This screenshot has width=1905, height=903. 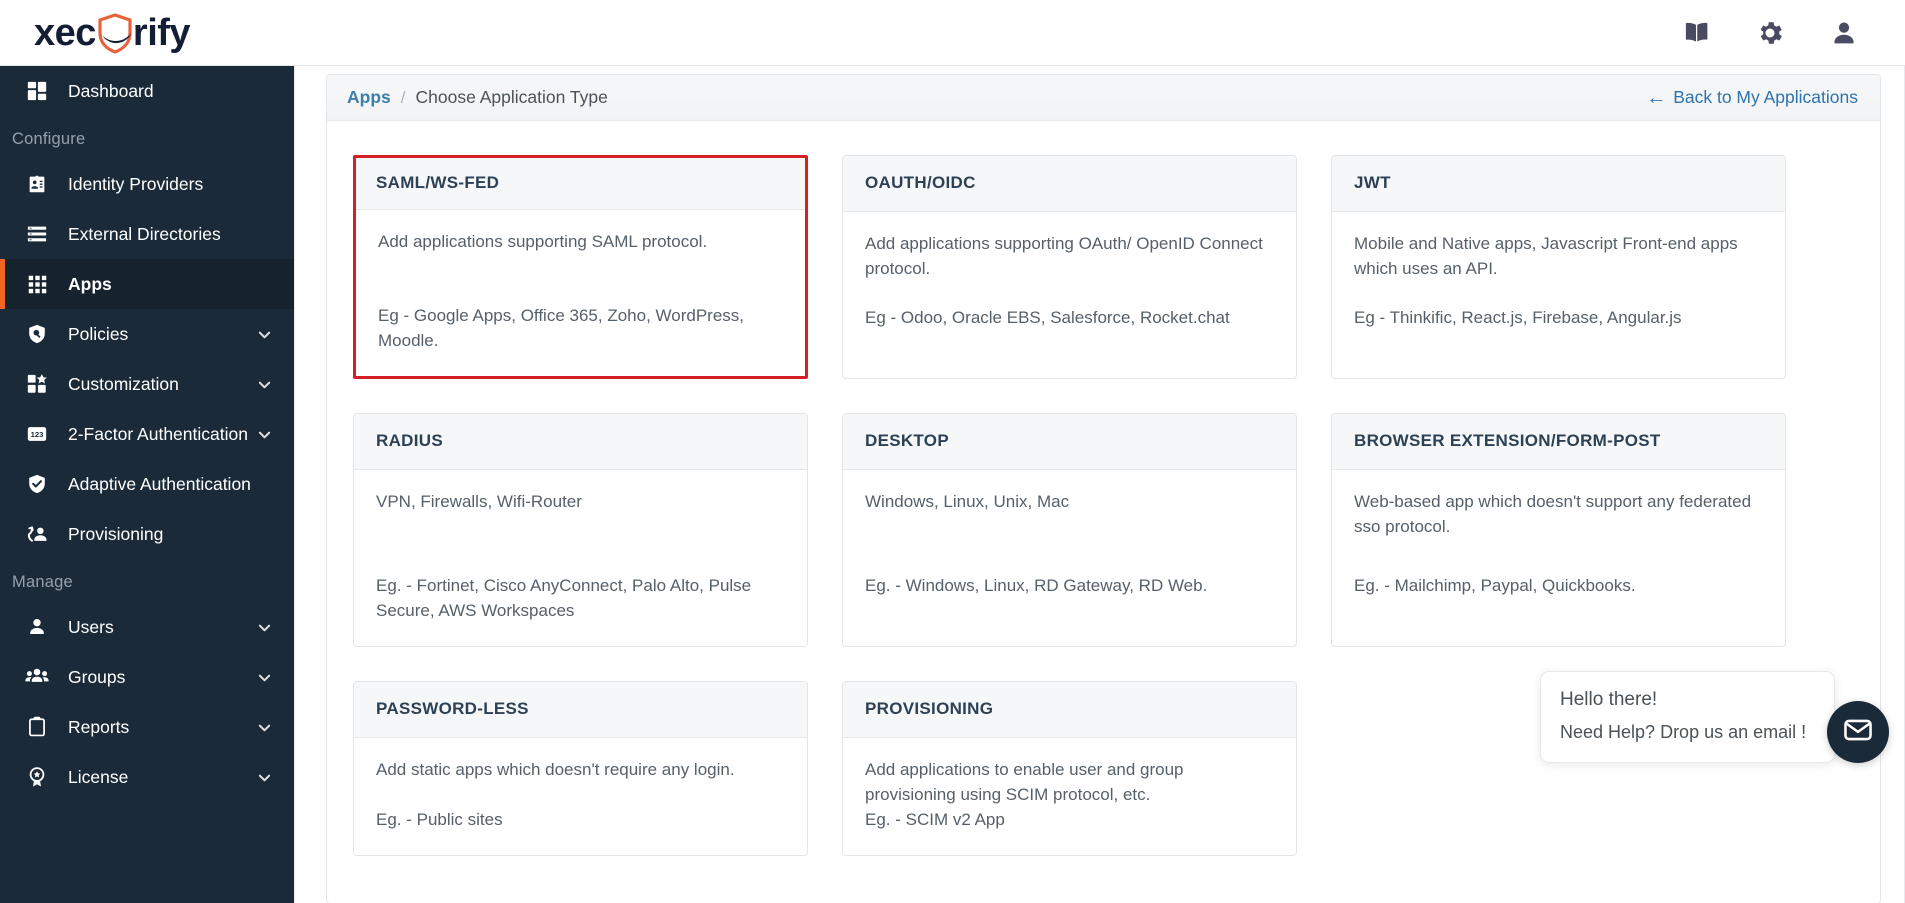 What do you see at coordinates (37, 334) in the screenshot?
I see `policy-shield-icon` at bounding box center [37, 334].